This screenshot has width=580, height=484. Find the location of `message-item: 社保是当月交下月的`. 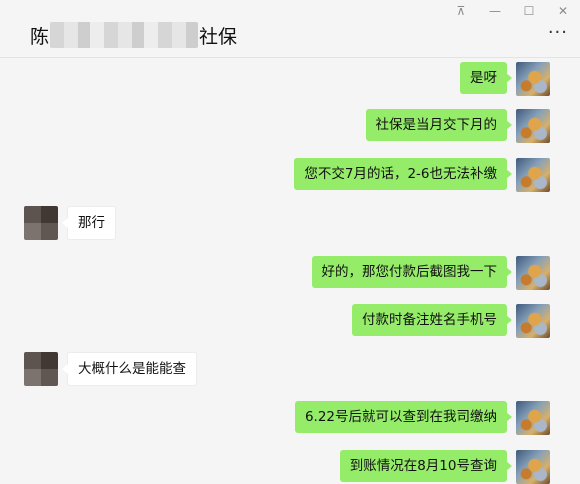

message-item: 社保是当月交下月的 is located at coordinates (457, 126).